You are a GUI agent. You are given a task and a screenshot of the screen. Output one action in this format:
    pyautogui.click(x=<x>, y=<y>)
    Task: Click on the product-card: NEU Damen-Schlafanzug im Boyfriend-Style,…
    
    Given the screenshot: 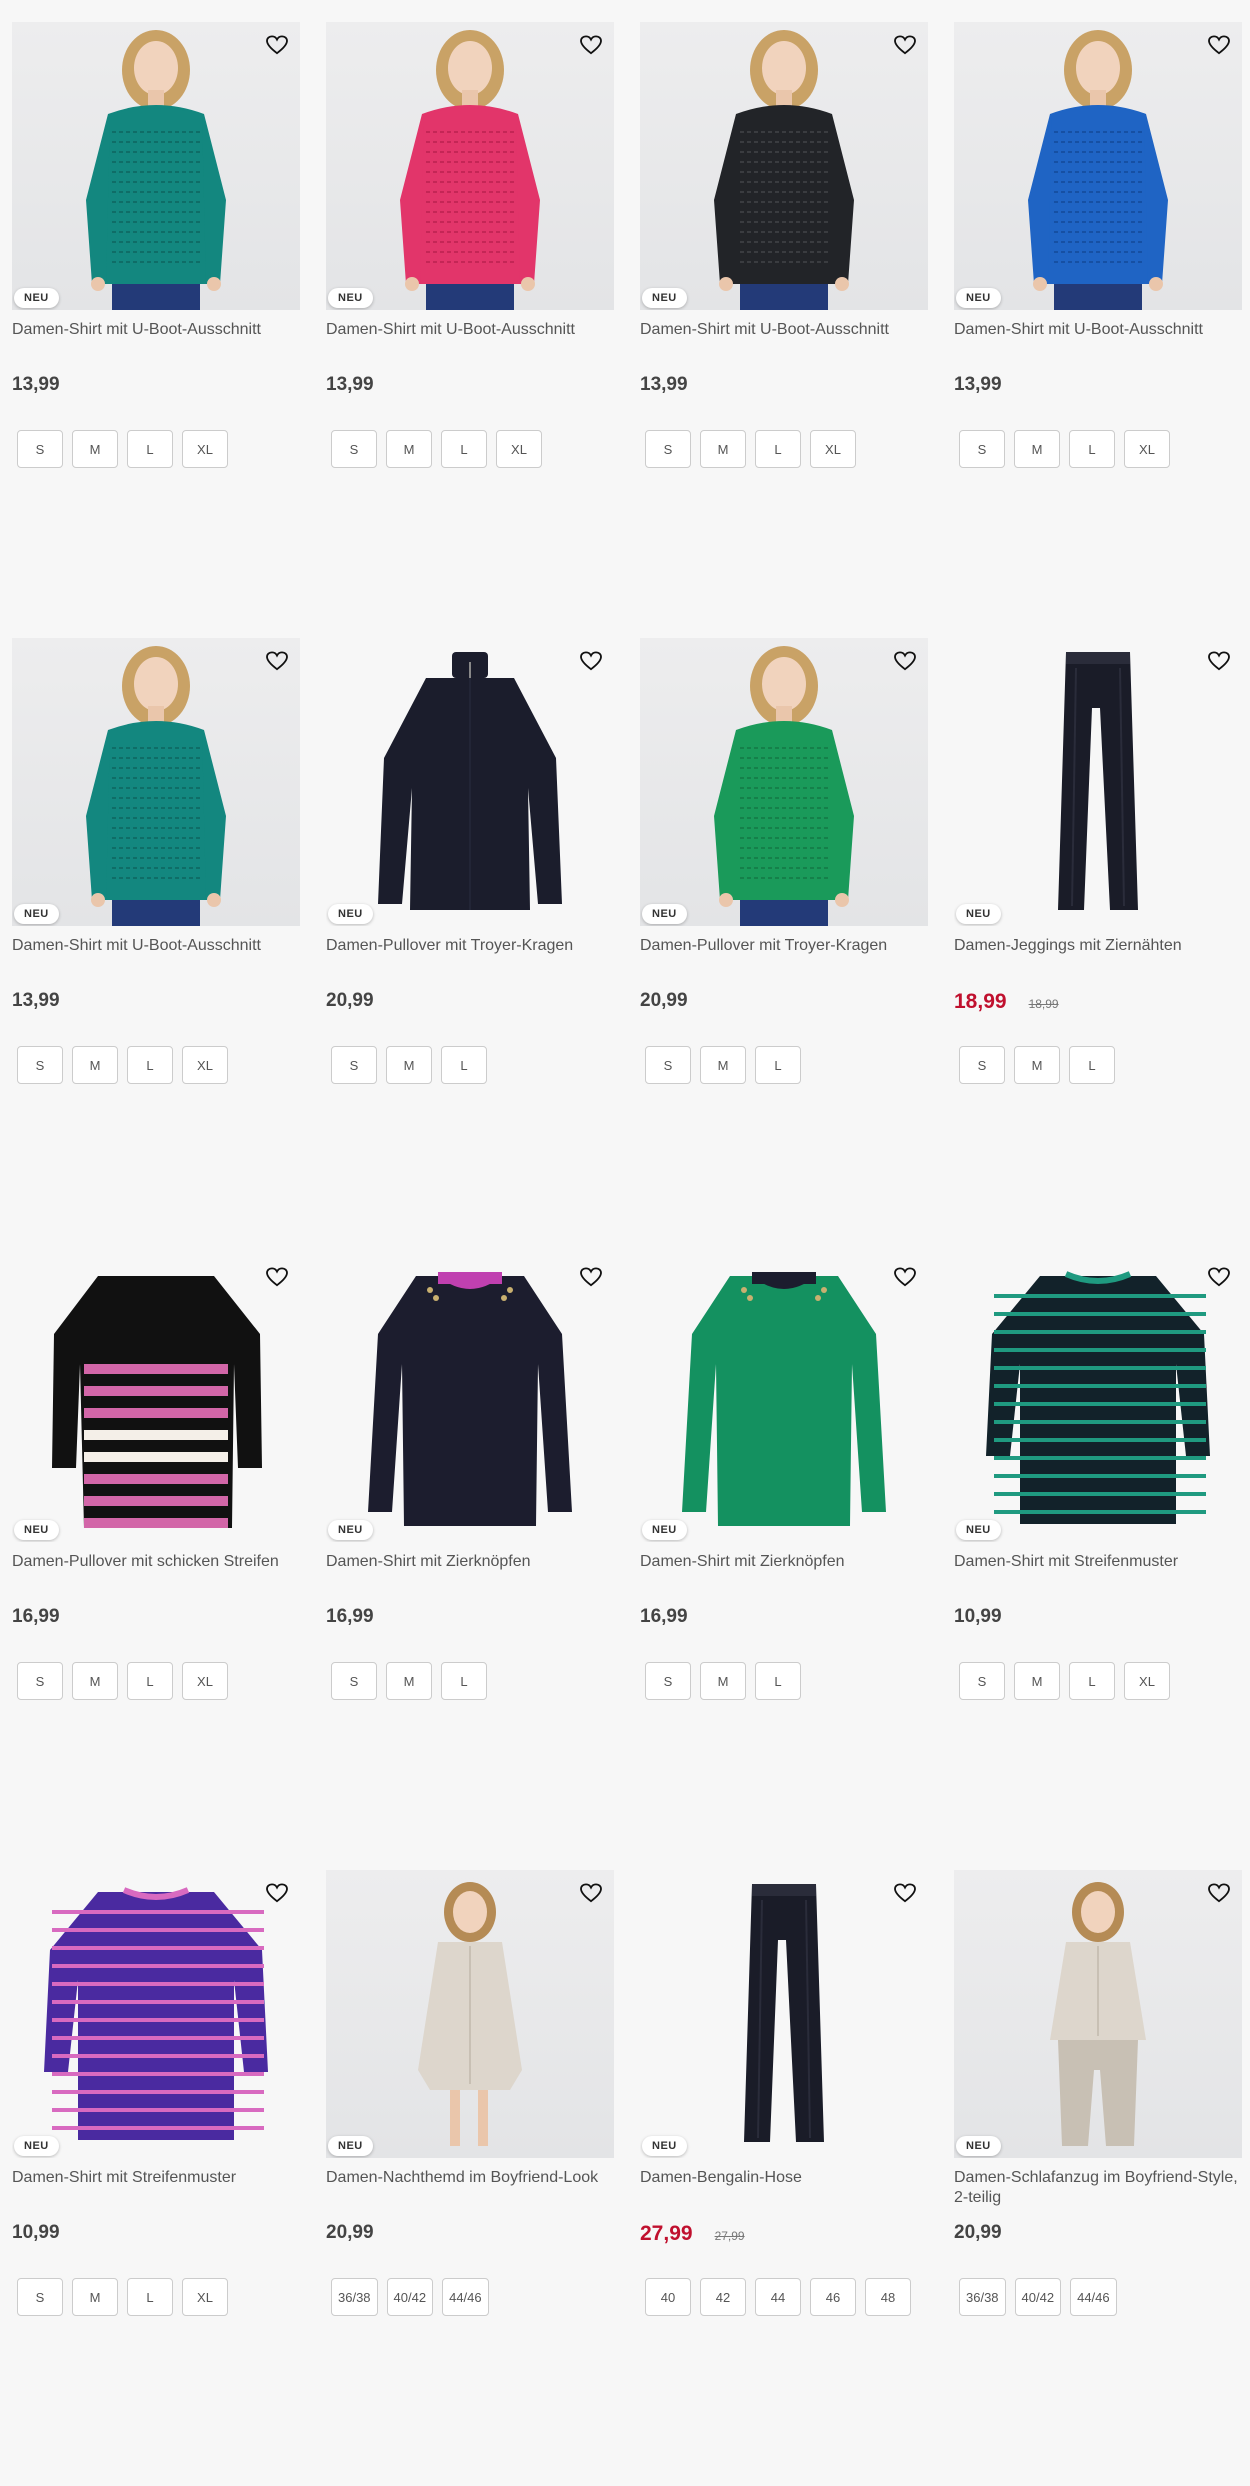 What is the action you would take?
    pyautogui.click(x=1098, y=2178)
    